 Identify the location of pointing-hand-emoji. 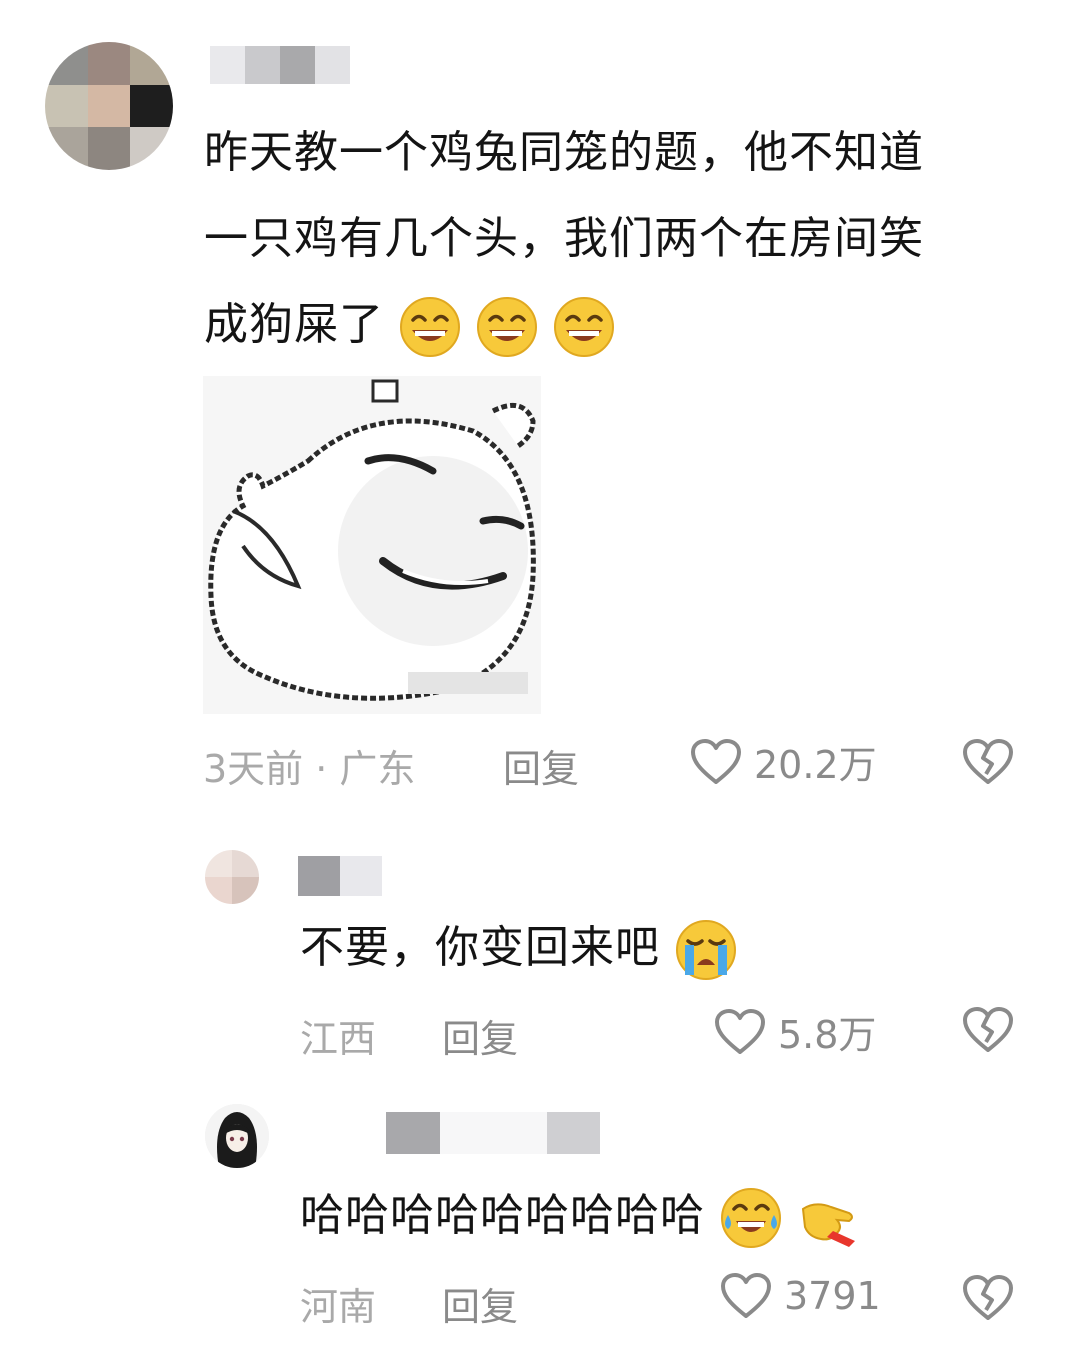
(828, 1225).